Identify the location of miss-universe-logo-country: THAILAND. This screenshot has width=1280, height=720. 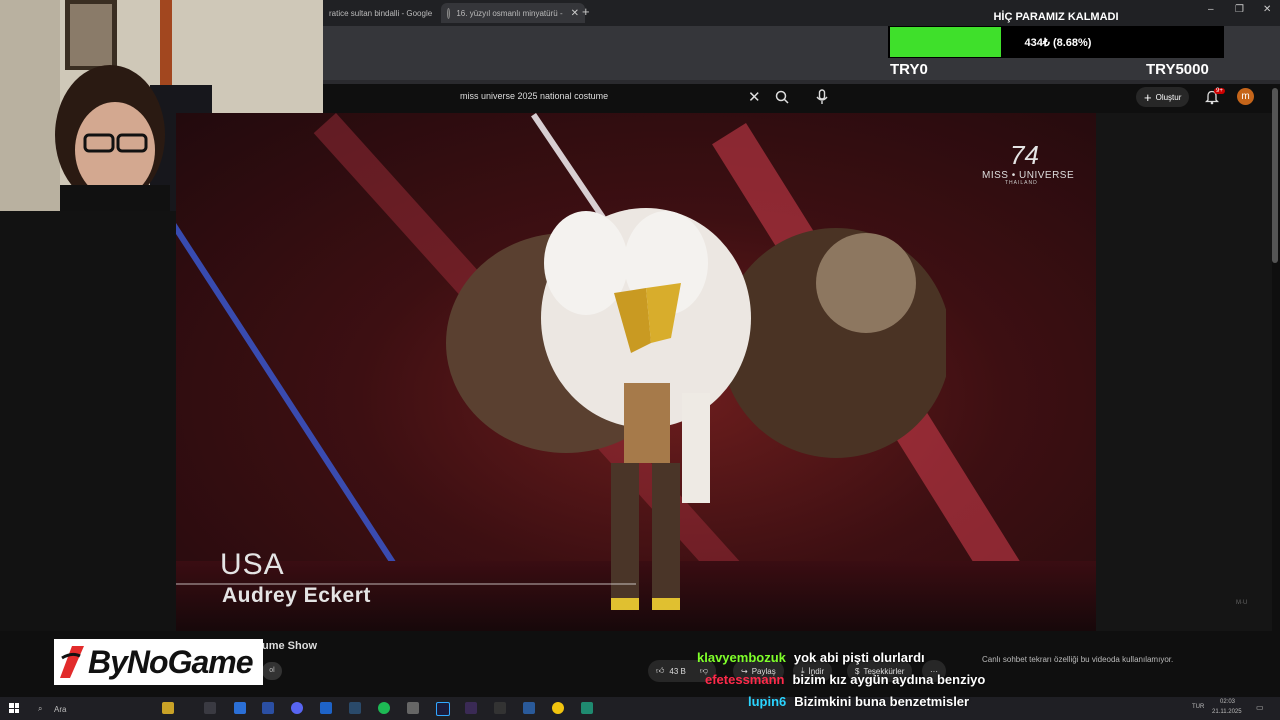
(1021, 183).